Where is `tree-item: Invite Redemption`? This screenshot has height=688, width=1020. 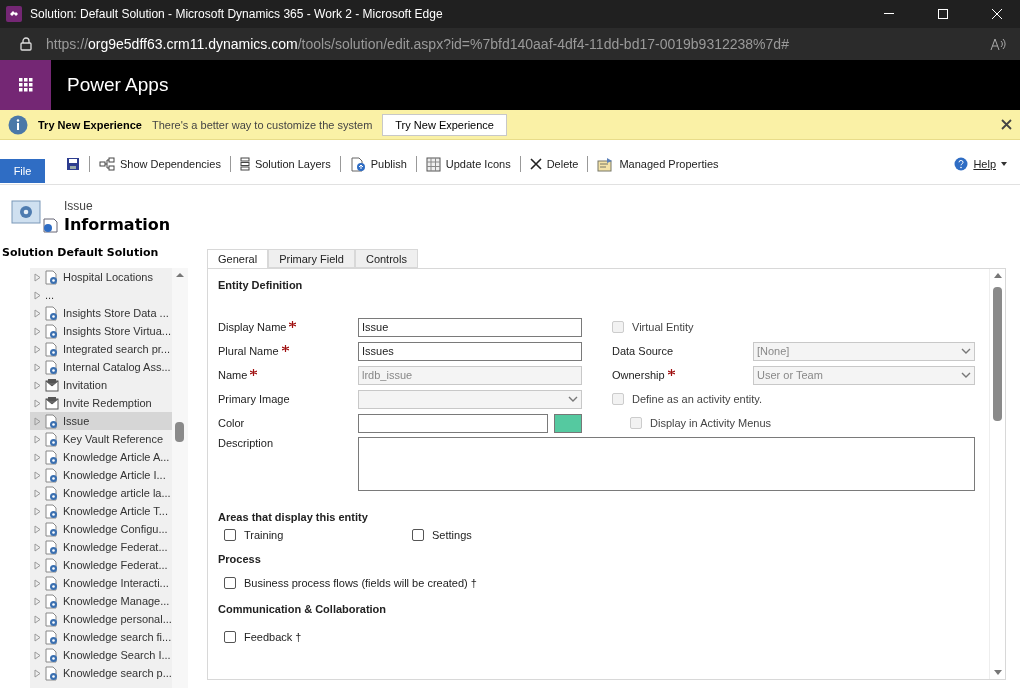
tree-item: Invite Redemption is located at coordinates (101, 403).